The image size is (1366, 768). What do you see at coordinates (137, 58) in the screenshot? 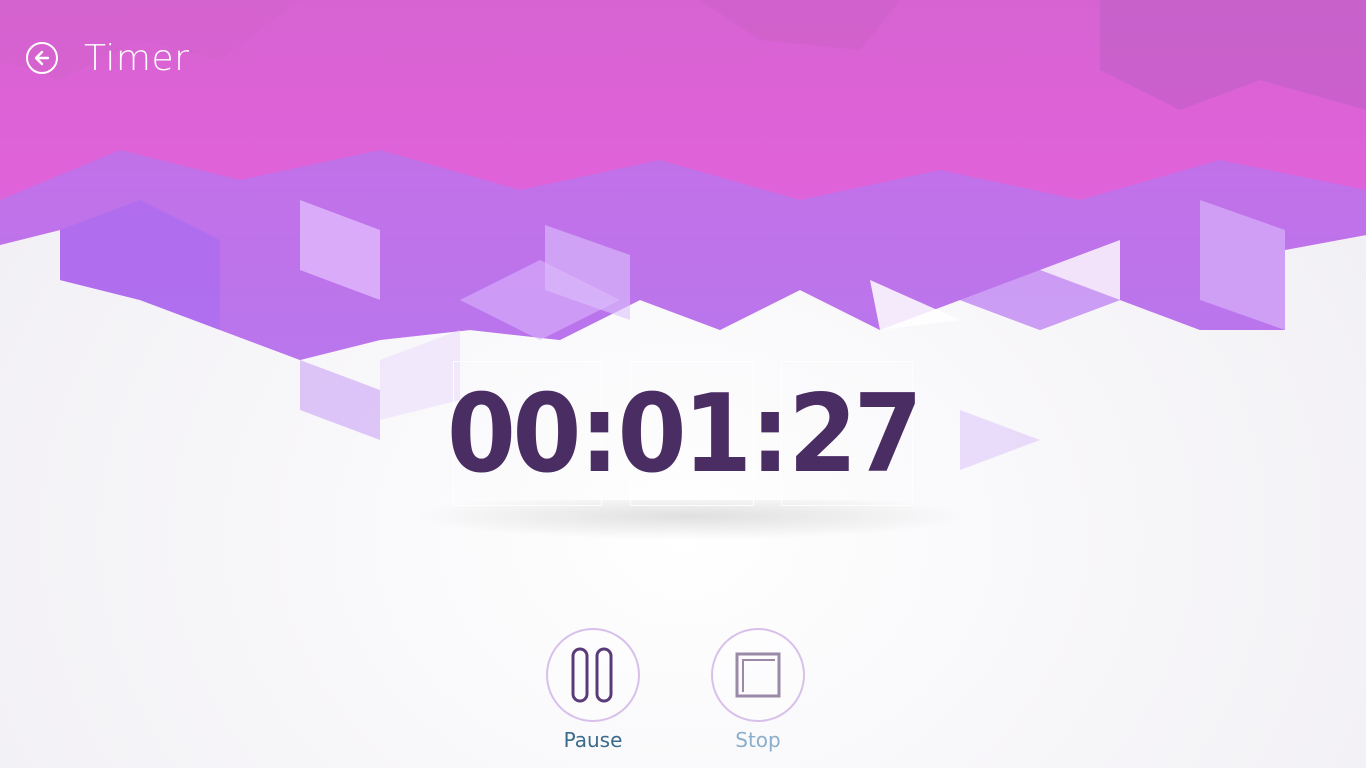
I see `page-title: Timer` at bounding box center [137, 58].